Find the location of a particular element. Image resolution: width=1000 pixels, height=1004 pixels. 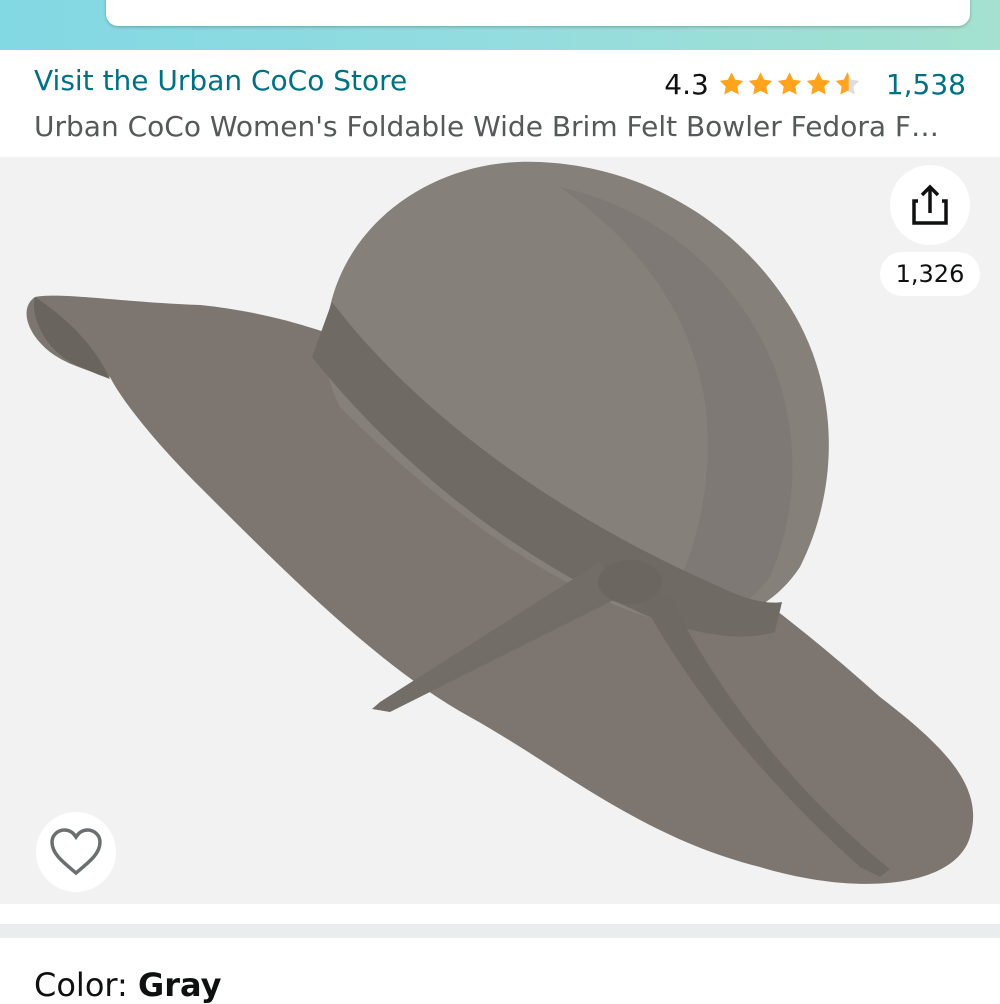

half-star-icon is located at coordinates (847, 83).